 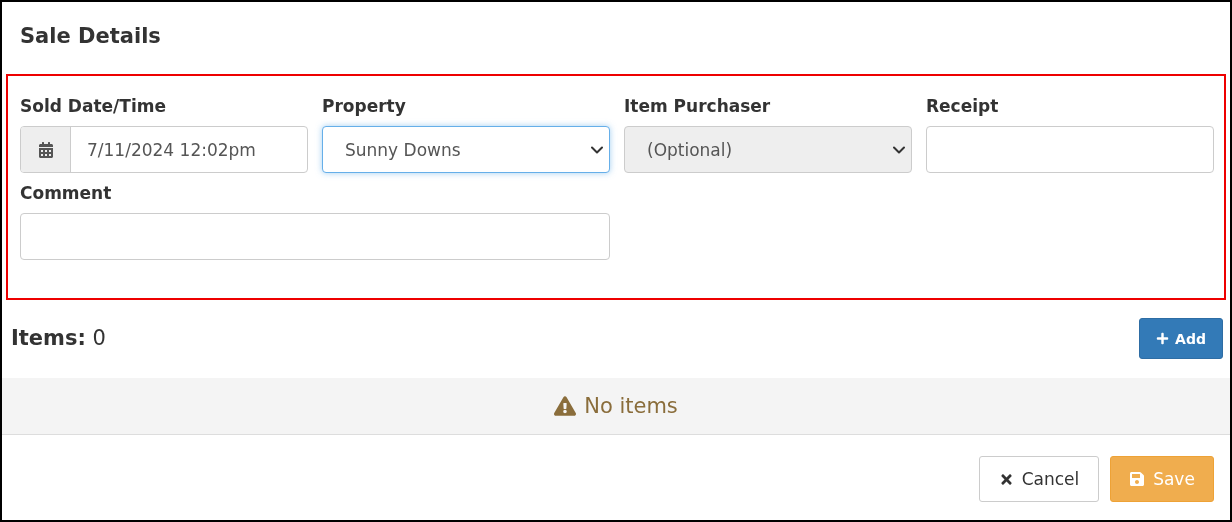 I want to click on text-field, so click(x=1070, y=149).